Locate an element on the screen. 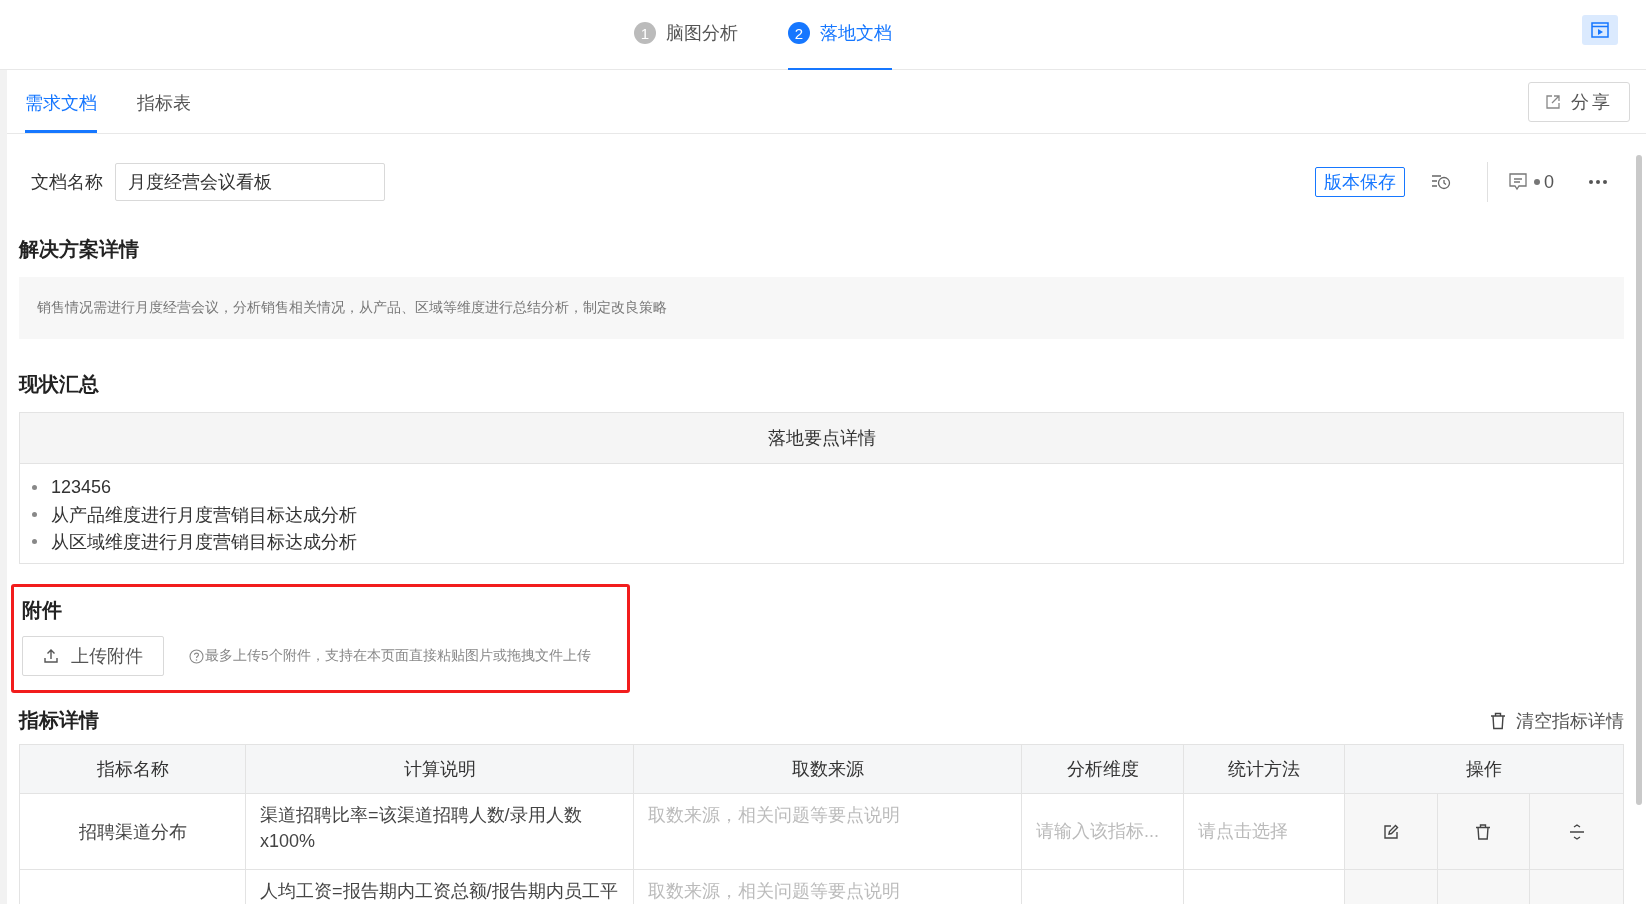 This screenshot has width=1646, height=904. table-cell: 招聘渠道分布 is located at coordinates (133, 832).